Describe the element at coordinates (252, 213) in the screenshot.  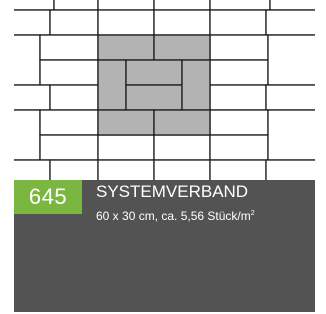
I see `product-spec-unit-exponent: 2` at that location.